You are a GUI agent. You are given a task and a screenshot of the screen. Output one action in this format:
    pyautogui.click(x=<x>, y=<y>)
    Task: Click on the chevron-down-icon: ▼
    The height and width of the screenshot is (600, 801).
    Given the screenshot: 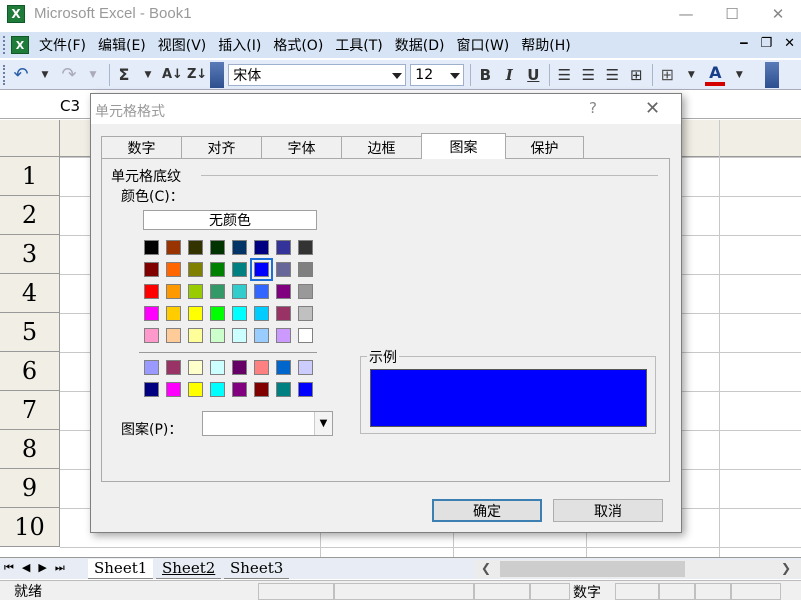 What is the action you would take?
    pyautogui.click(x=323, y=423)
    